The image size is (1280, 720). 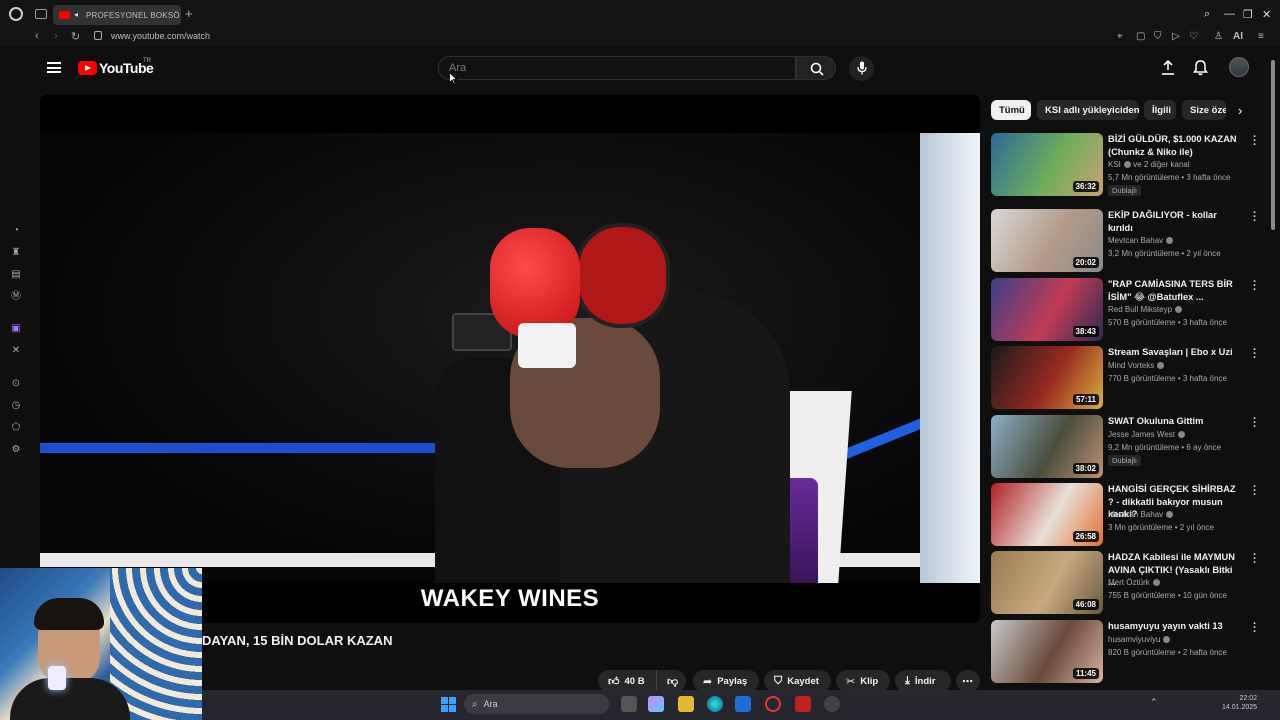 What do you see at coordinates (1047, 309) in the screenshot?
I see `video-thumbnail: 38:43` at bounding box center [1047, 309].